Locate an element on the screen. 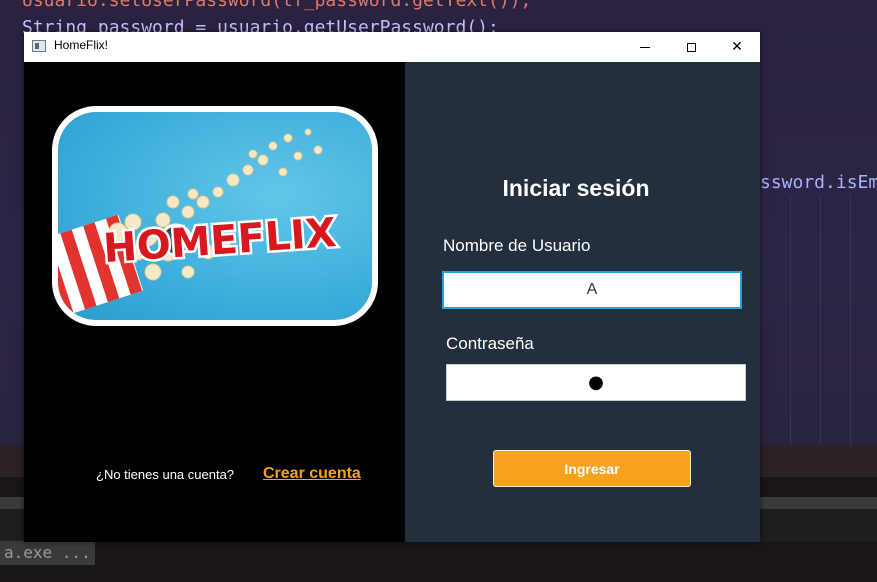 The height and width of the screenshot is (582, 877). create-account-link: Crear cuenta is located at coordinates (312, 474).